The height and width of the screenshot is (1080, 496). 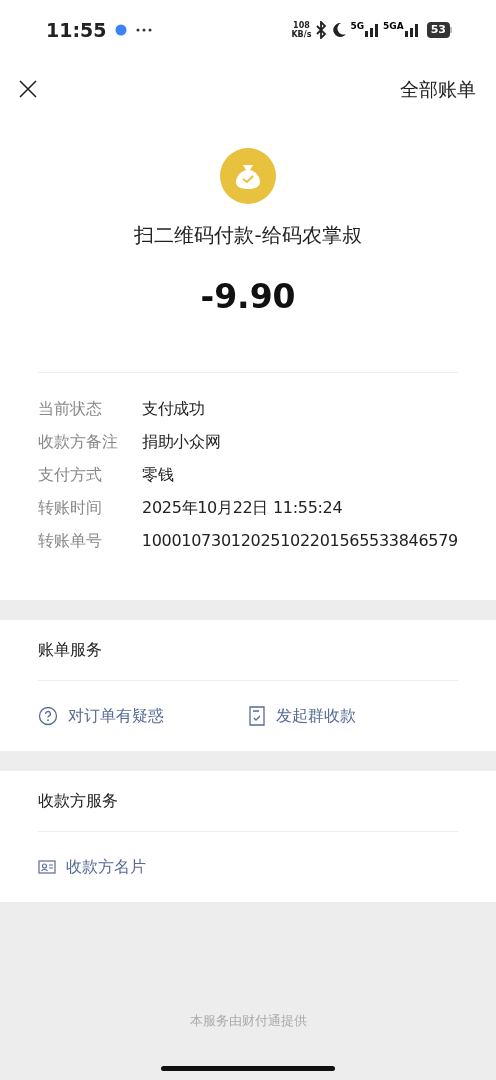 What do you see at coordinates (242, 508) in the screenshot?
I see `detail-value: 2025年10月22日 11:55:24` at bounding box center [242, 508].